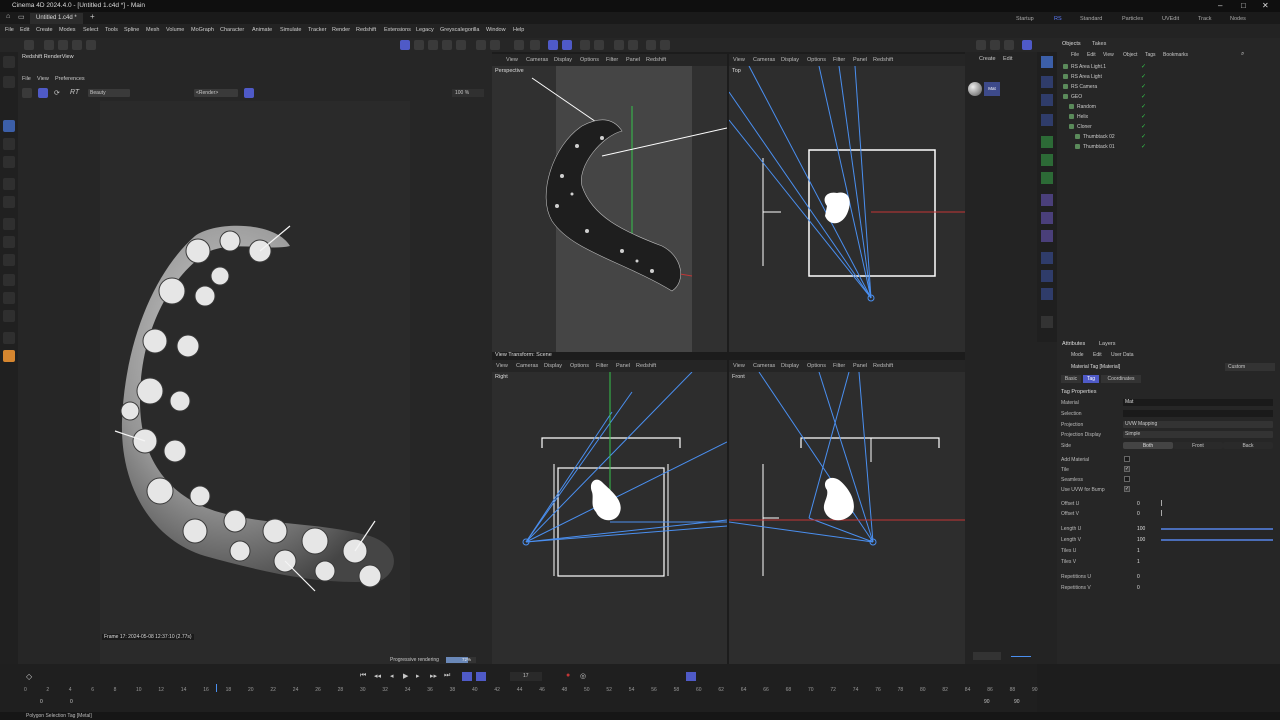 Image resolution: width=1280 pixels, height=720 pixels. I want to click on model-mode-icon, so click(405, 45).